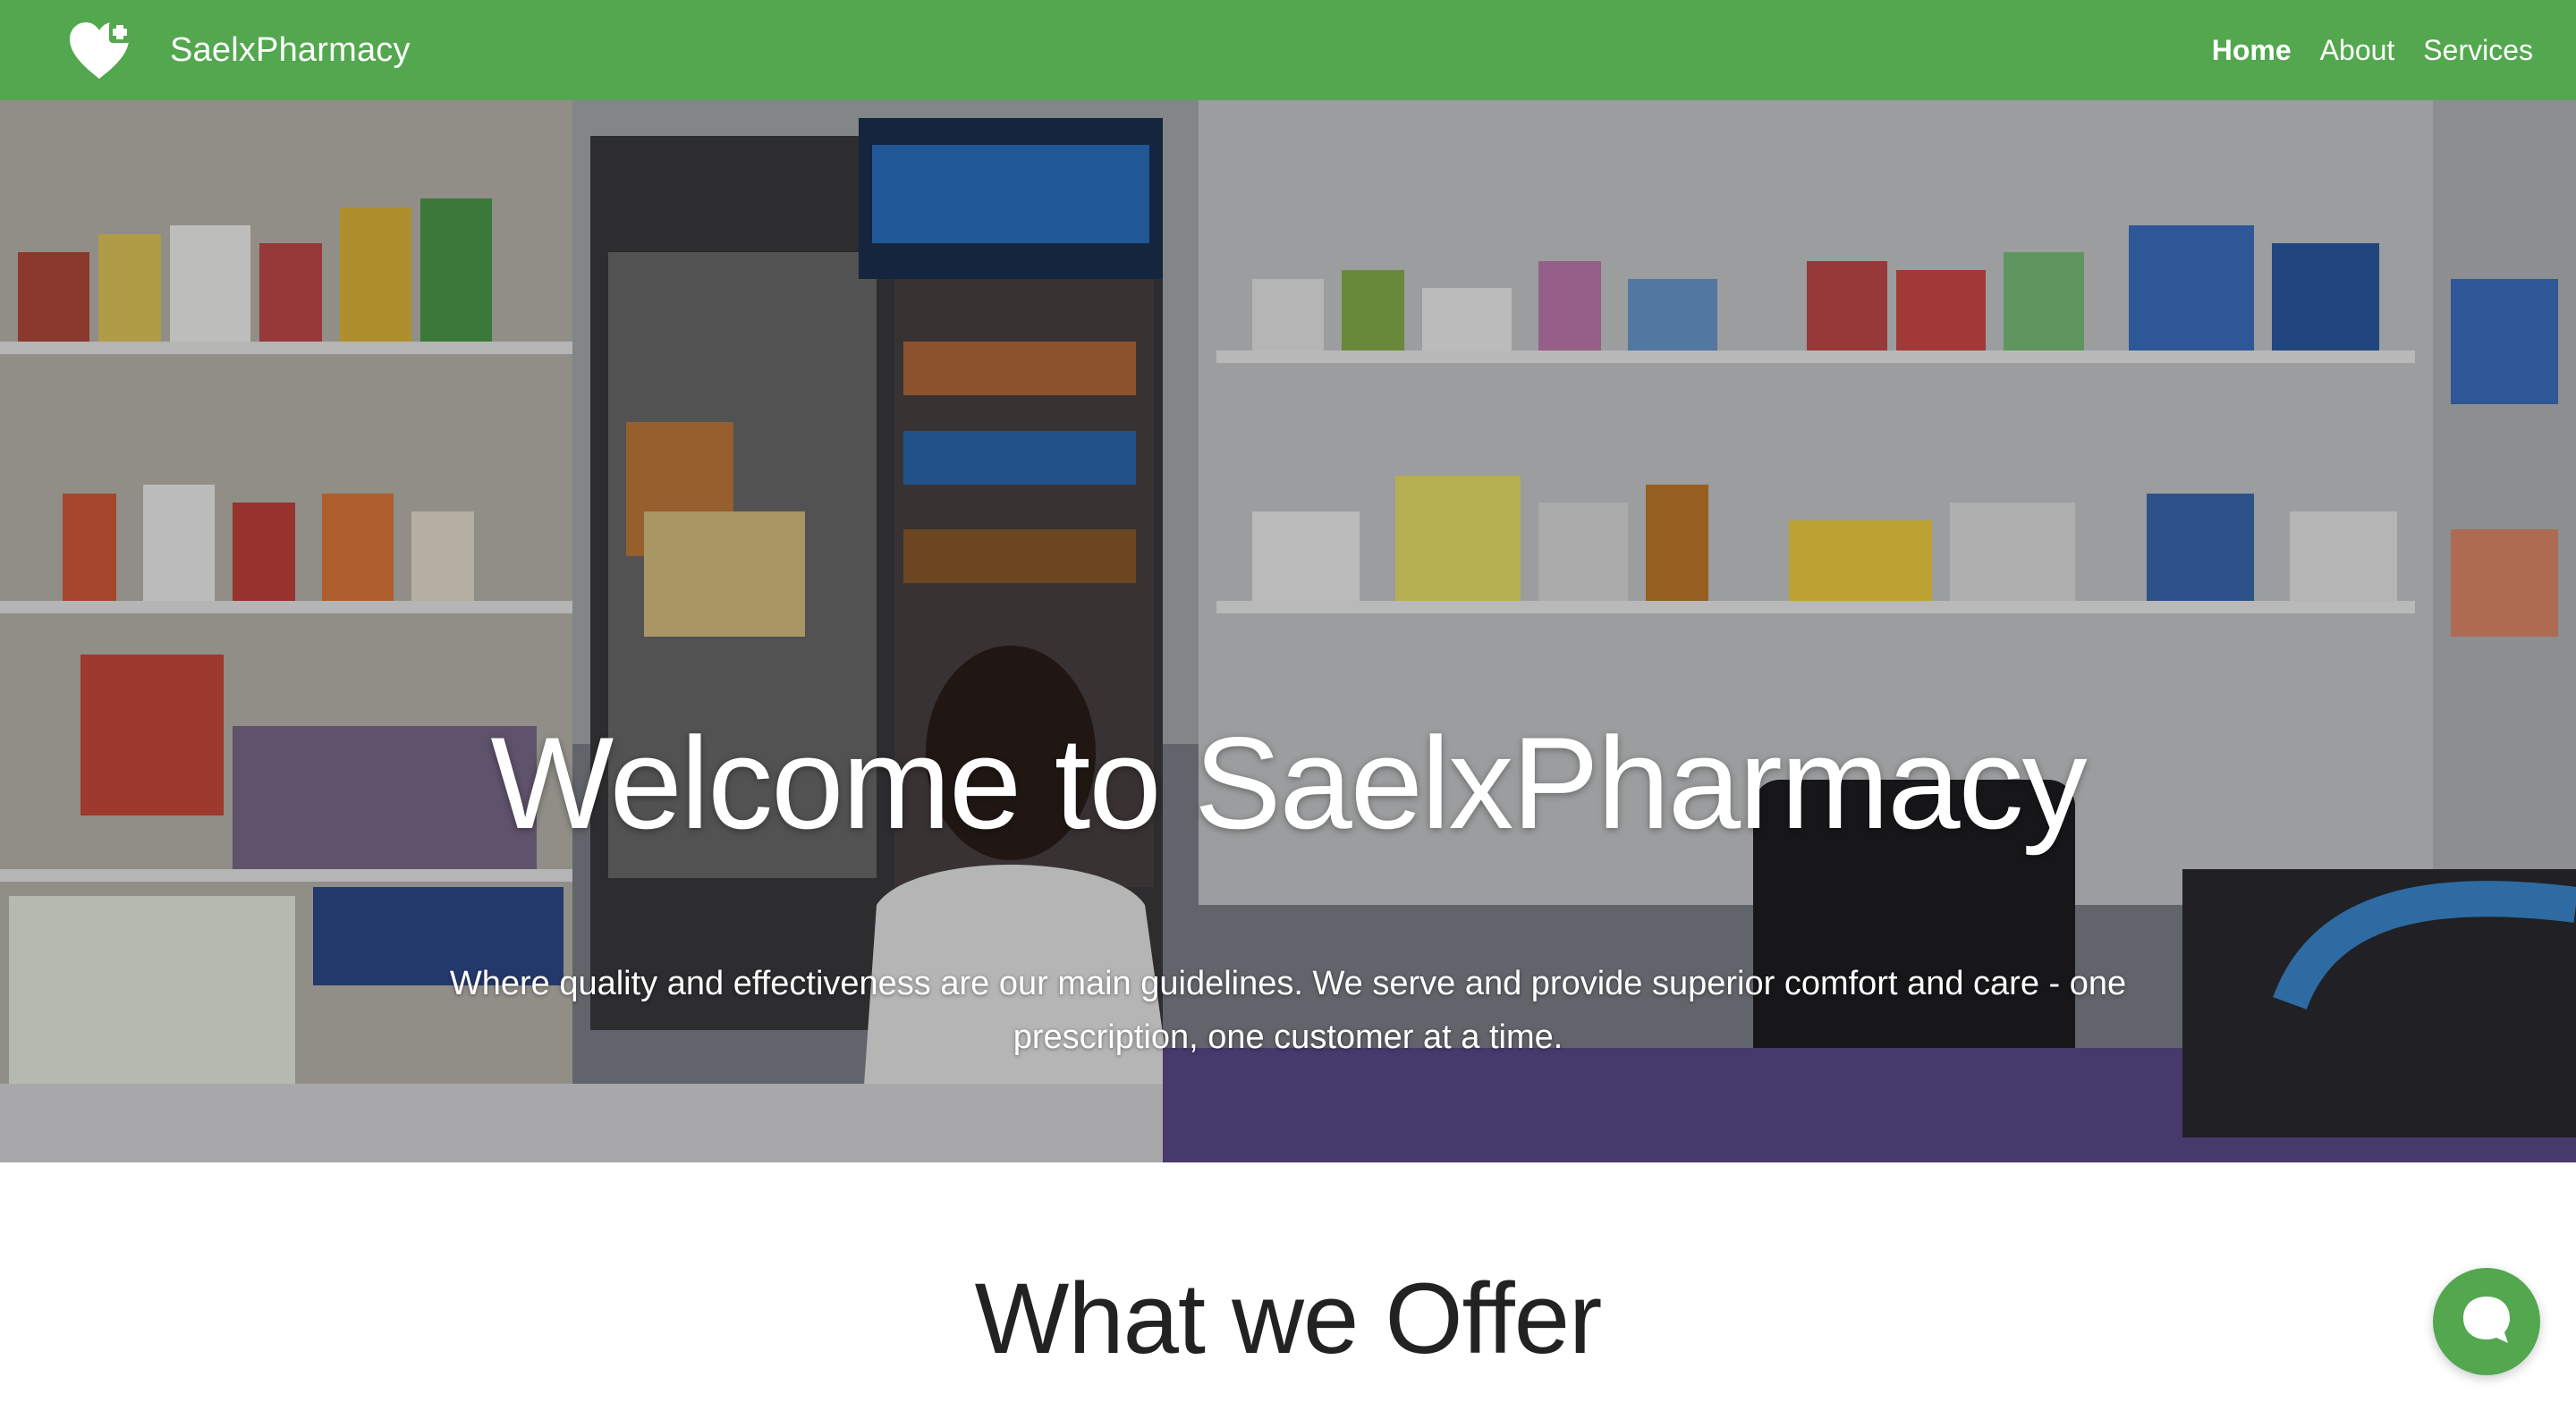 This screenshot has height=1411, width=2576. I want to click on hero-title: Welcome to SaelxPharmacy, so click(1288, 783).